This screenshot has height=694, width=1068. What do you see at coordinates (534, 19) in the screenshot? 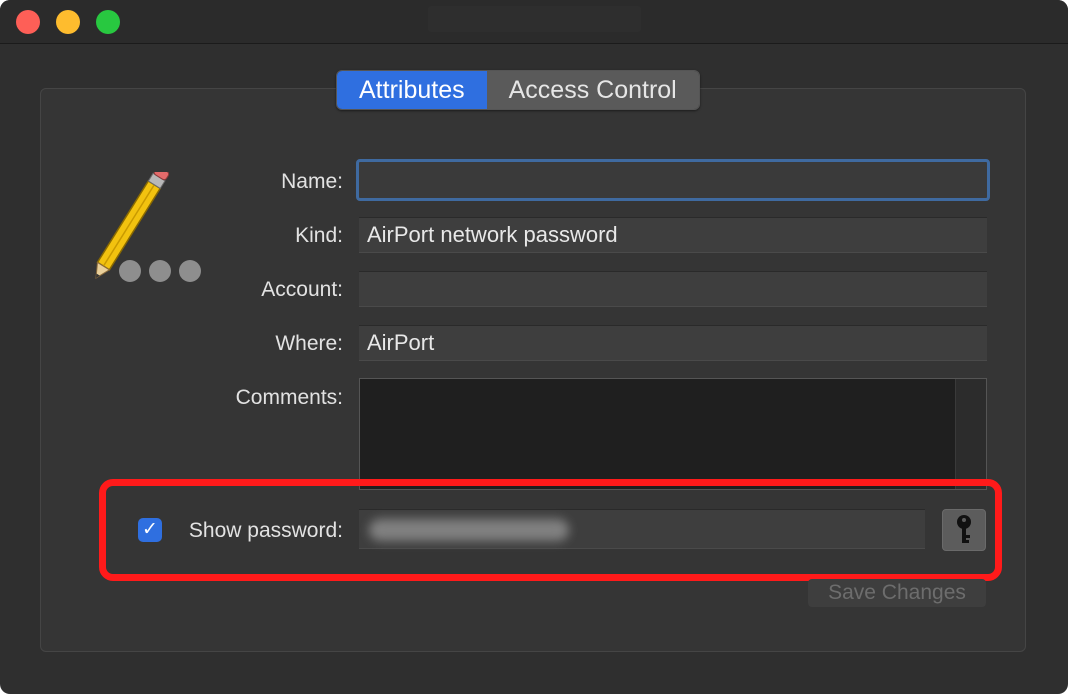
I see `window-title` at bounding box center [534, 19].